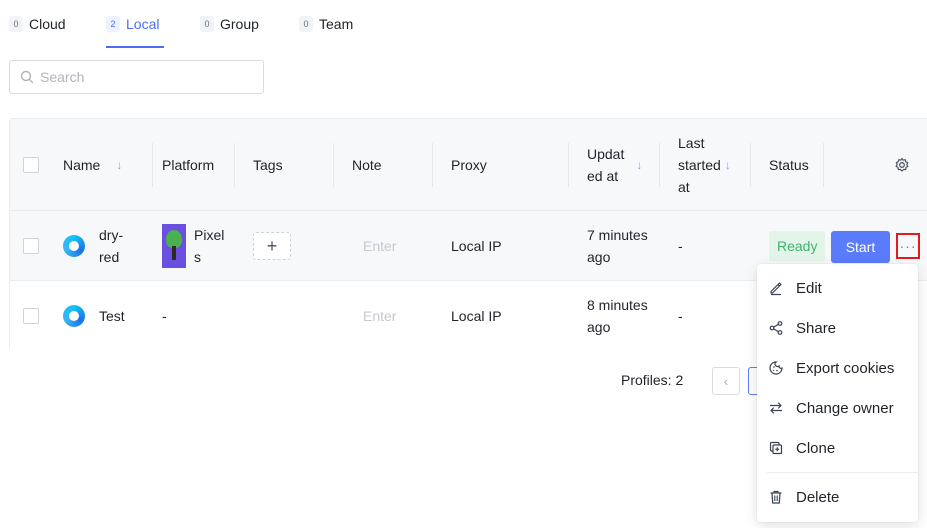  I want to click on header-proxy-label: Proxy, so click(469, 165).